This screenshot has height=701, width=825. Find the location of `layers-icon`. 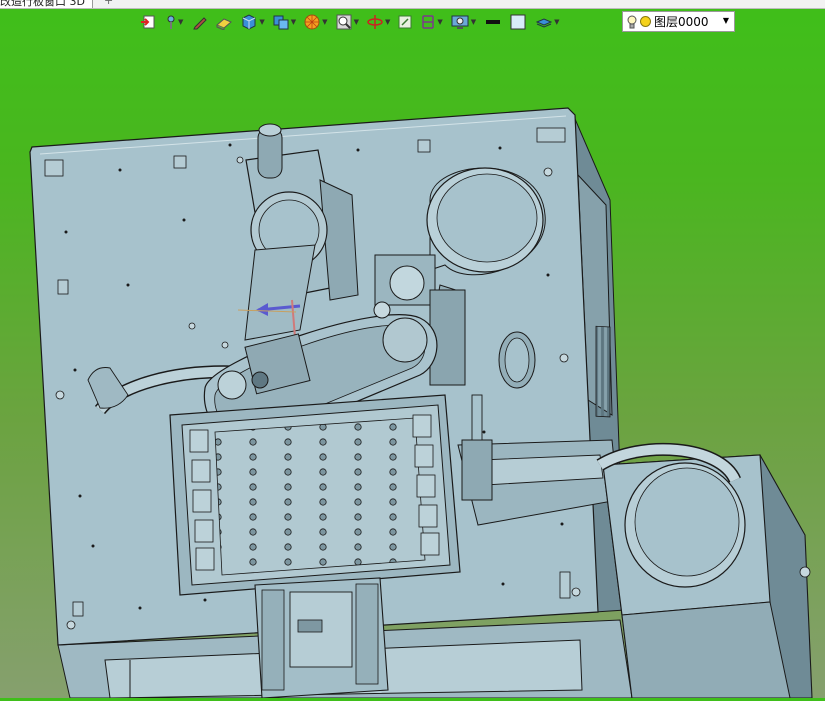

layers-icon is located at coordinates (544, 23).